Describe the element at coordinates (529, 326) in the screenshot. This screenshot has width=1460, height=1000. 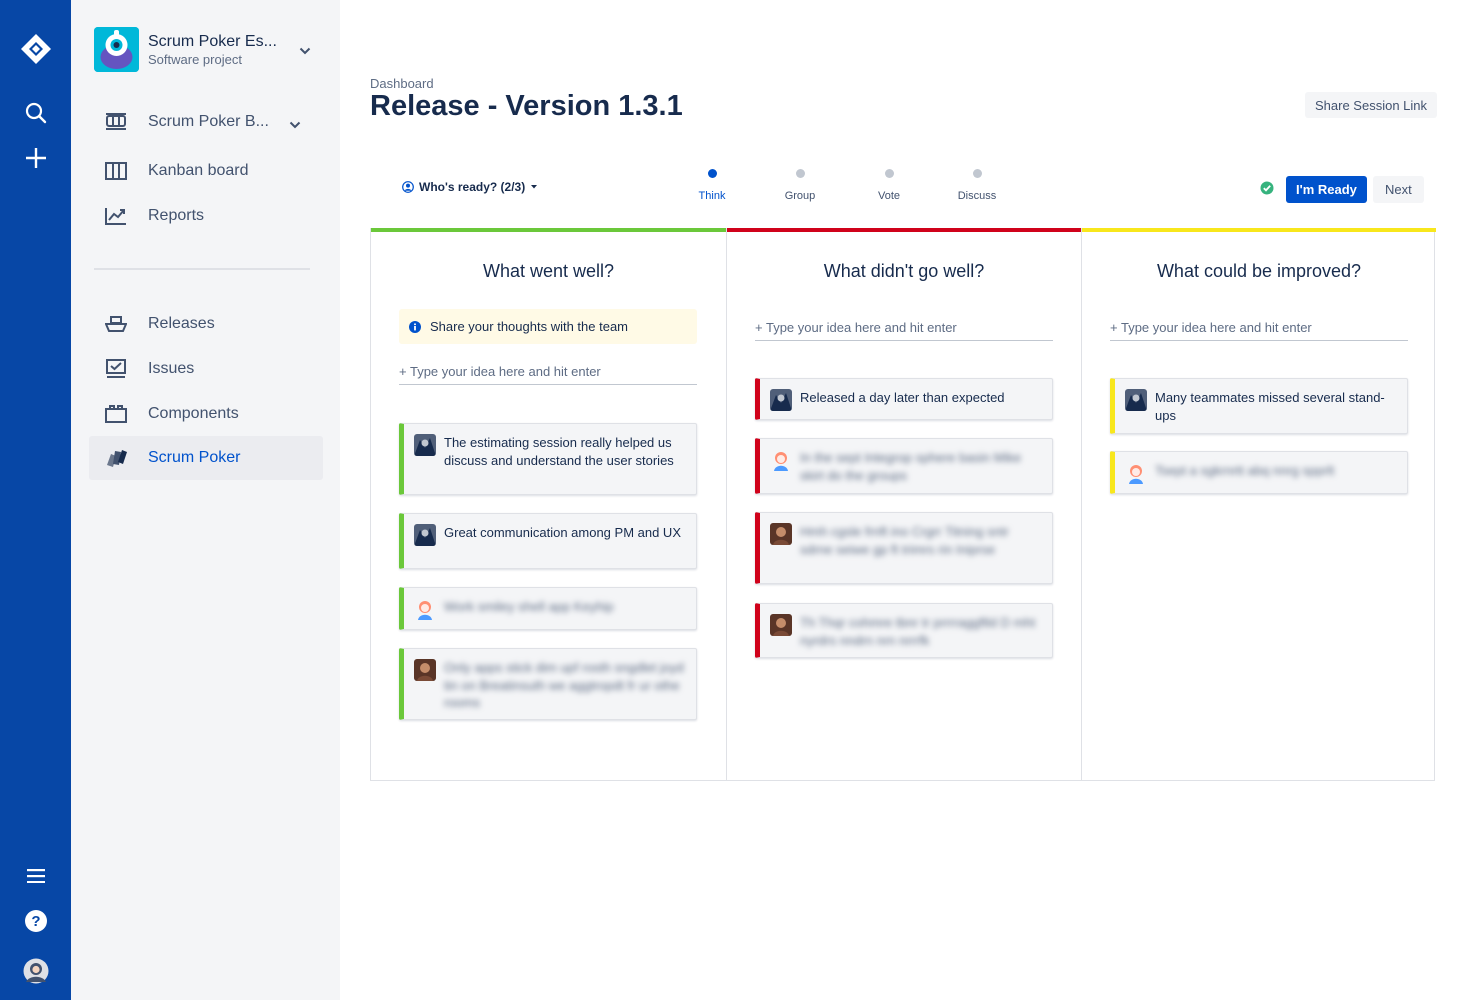
I see `info-text: Share your thoughts with the team` at that location.